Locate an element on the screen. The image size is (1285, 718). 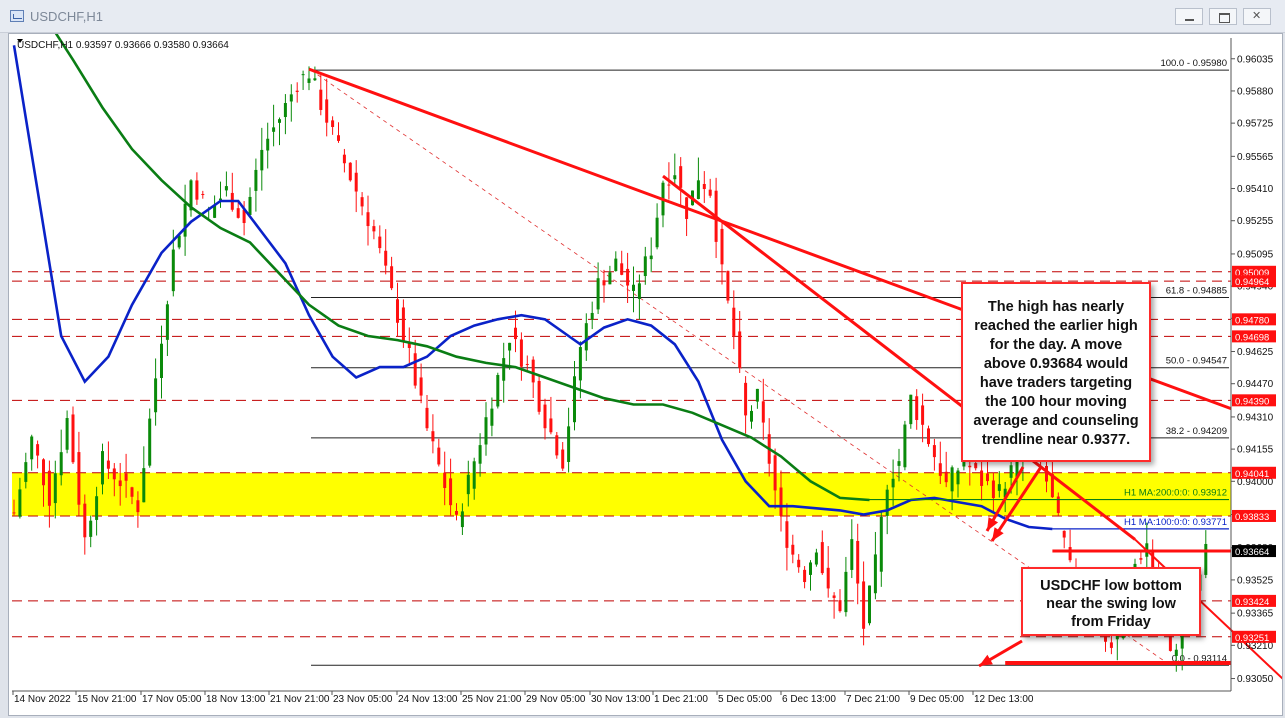
level-price-label: 0.93833 is located at coordinates (1252, 517).